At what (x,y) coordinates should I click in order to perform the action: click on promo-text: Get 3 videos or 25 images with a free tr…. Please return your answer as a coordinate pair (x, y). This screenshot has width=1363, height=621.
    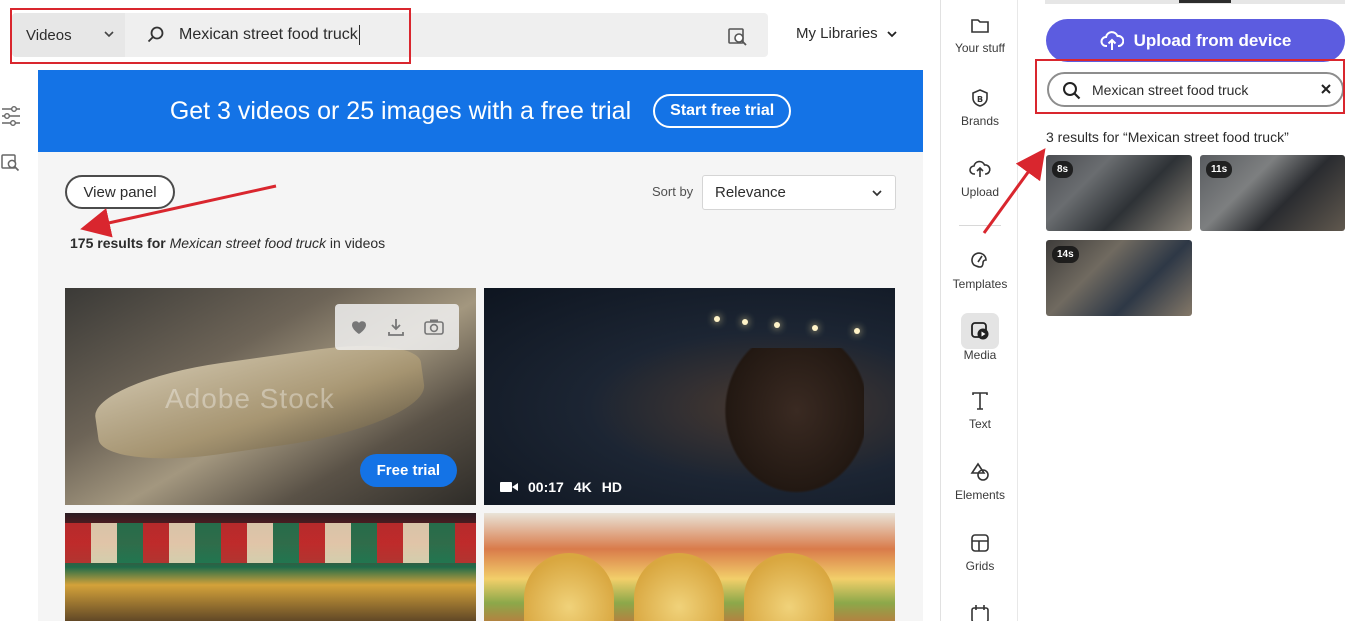
    Looking at the image, I should click on (400, 110).